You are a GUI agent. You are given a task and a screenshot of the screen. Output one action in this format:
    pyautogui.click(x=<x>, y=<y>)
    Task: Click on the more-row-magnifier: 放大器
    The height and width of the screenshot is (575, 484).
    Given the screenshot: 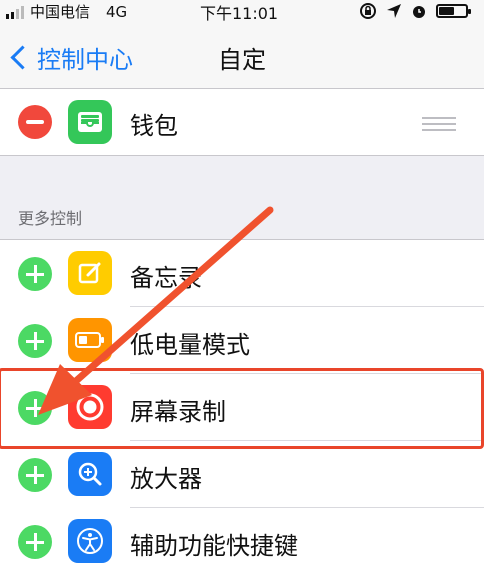 What is the action you would take?
    pyautogui.click(x=242, y=474)
    